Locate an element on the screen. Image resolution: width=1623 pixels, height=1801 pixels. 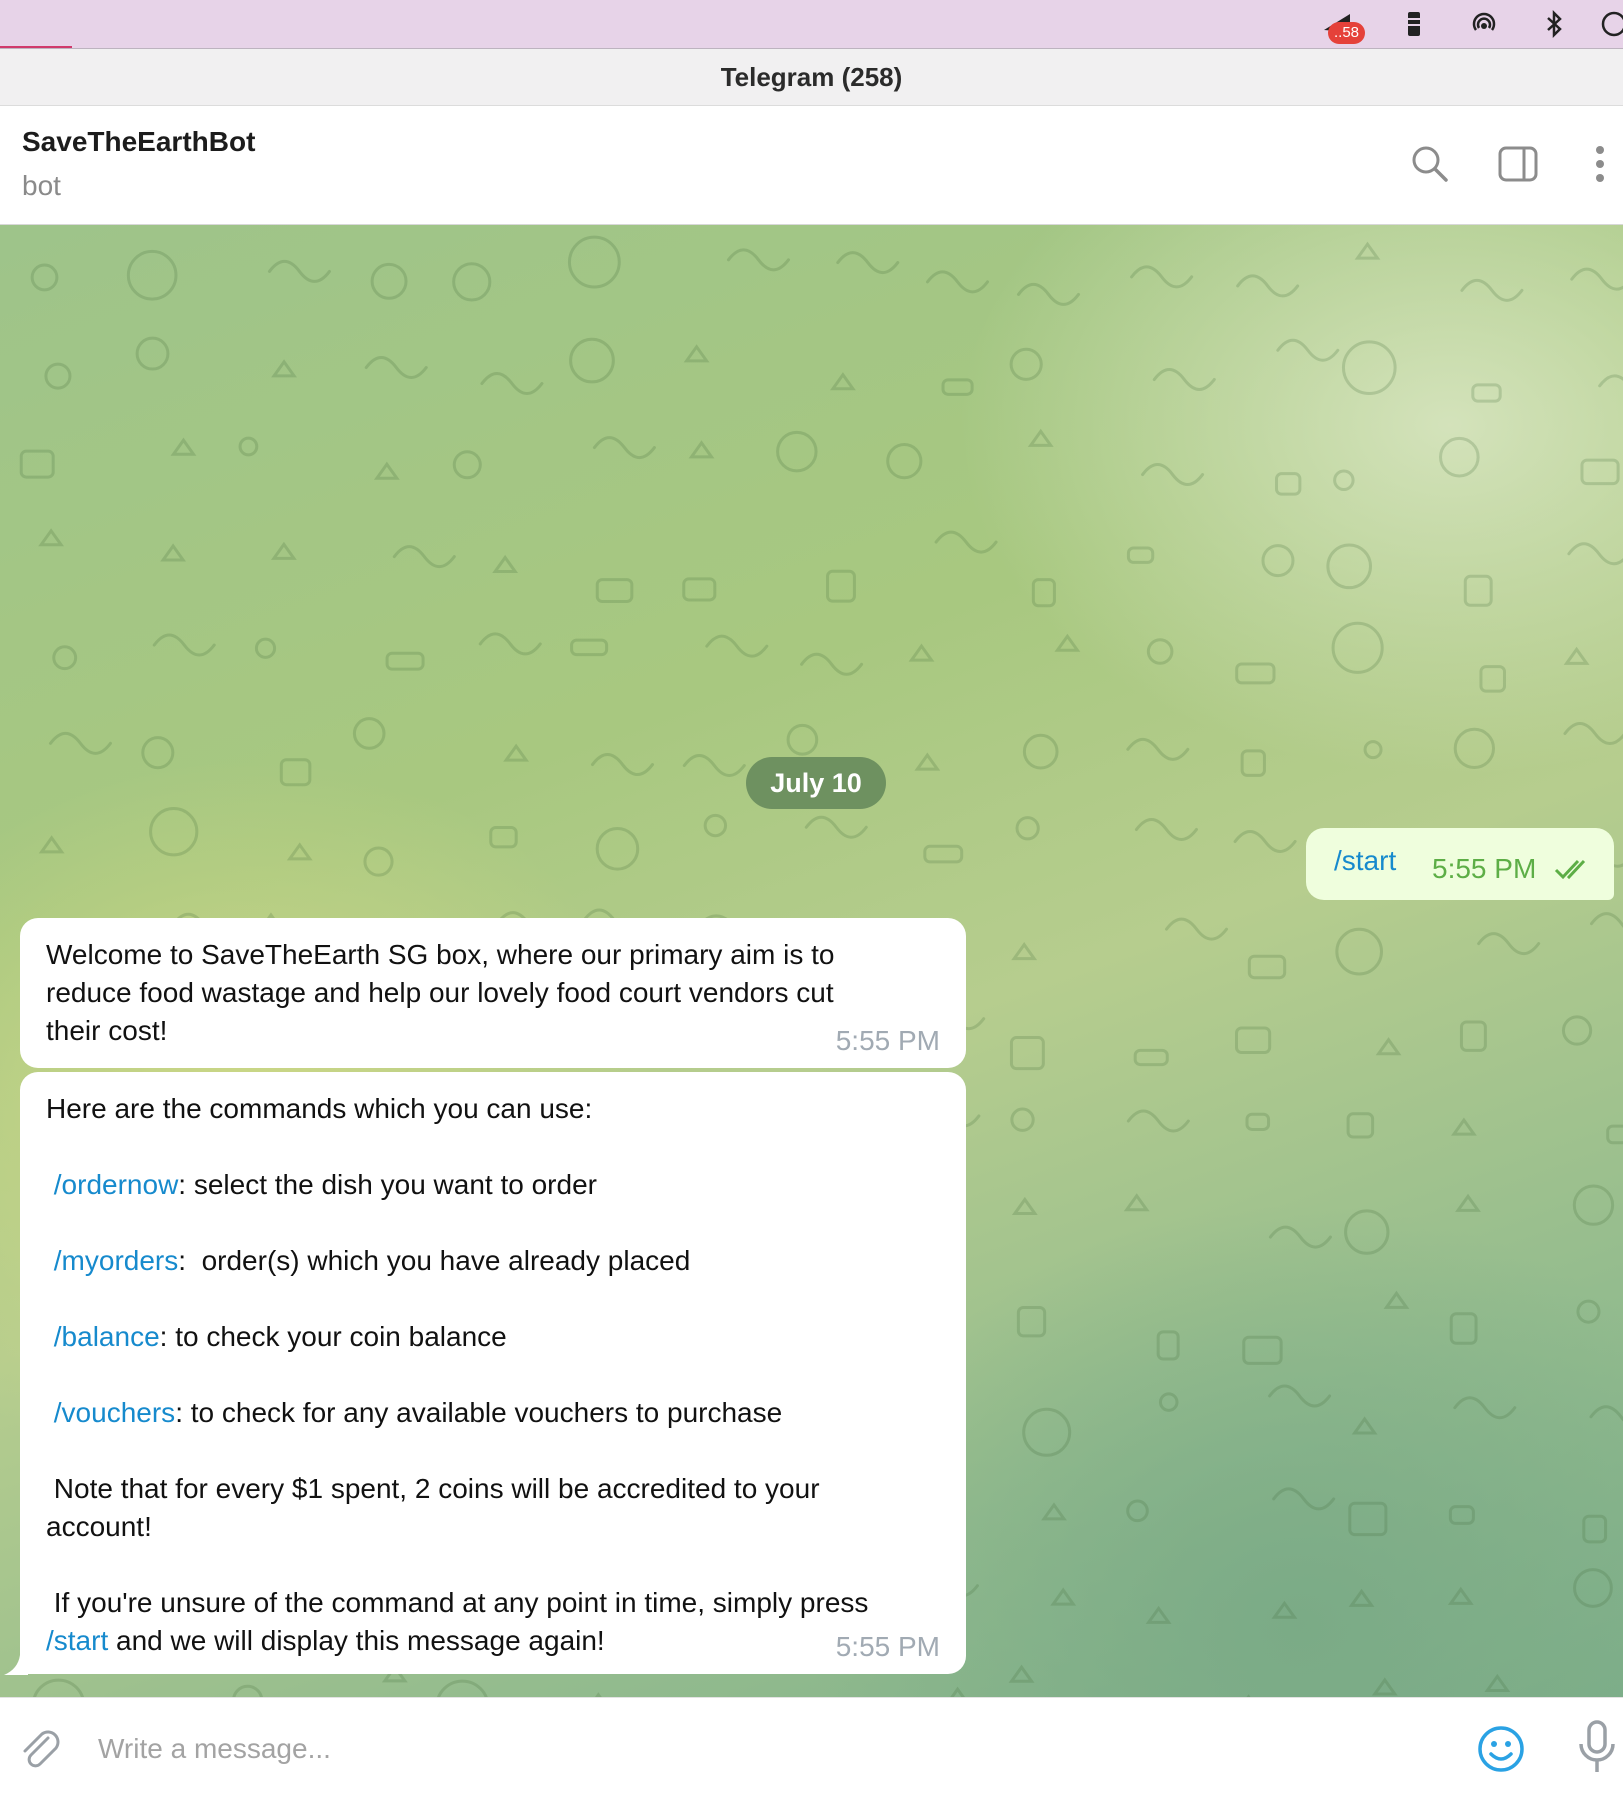
clock-icon is located at coordinates (1609, 24).